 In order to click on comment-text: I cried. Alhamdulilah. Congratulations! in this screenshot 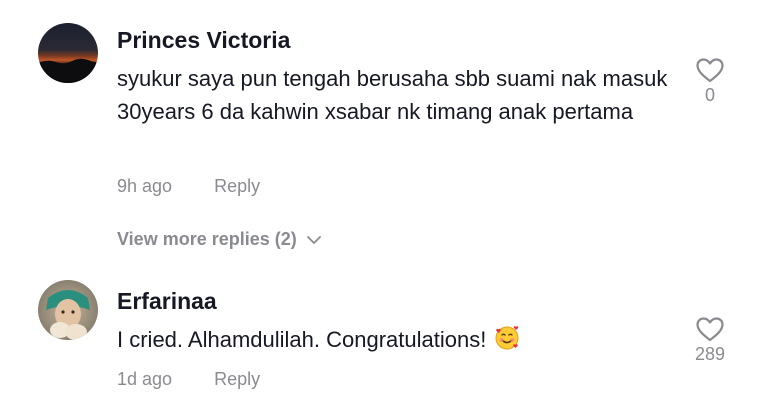, I will do `click(397, 341)`.